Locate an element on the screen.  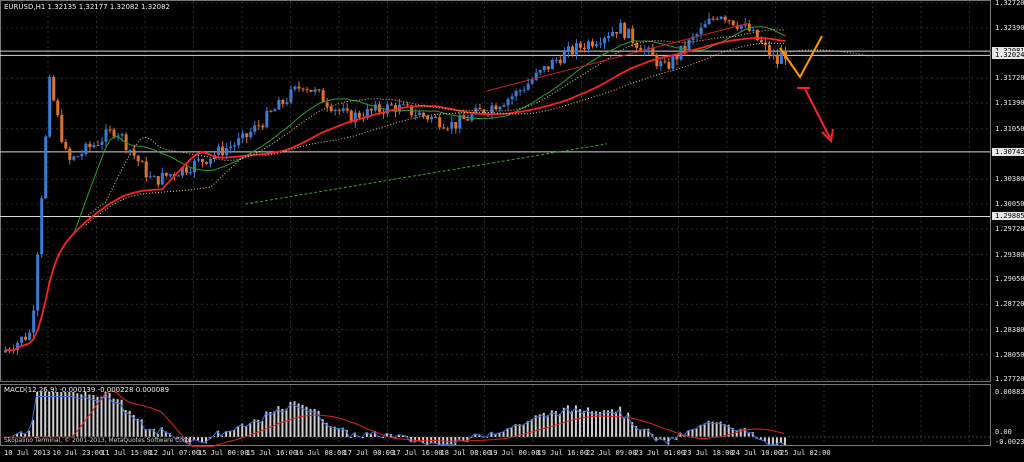
time-tick-label: 17 Jul 00:00 is located at coordinates (369, 453).